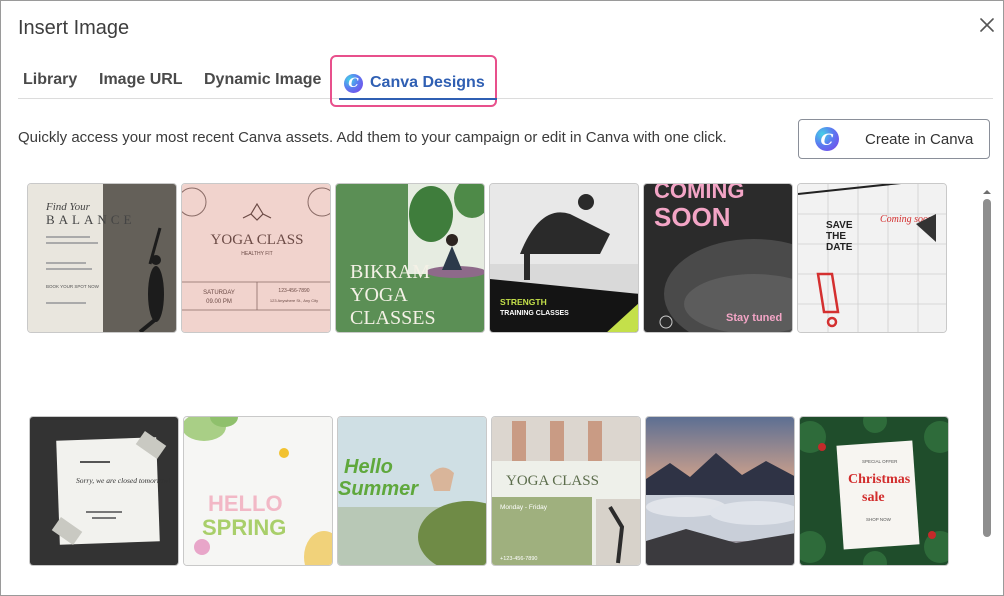 The image size is (1004, 596). I want to click on design-text: +123-456-7890, so click(518, 559).